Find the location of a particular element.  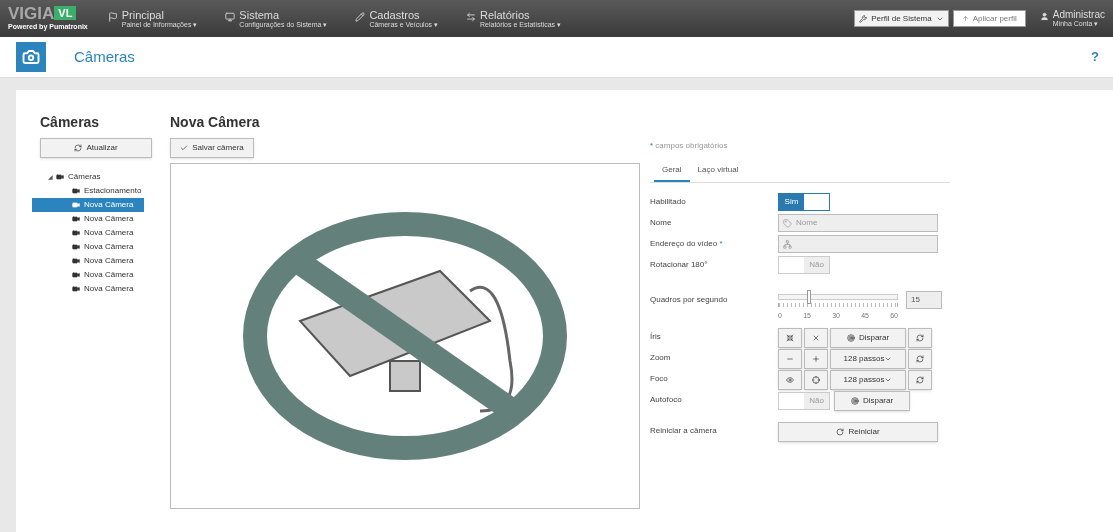

field-label: Habilitado is located at coordinates (668, 202).